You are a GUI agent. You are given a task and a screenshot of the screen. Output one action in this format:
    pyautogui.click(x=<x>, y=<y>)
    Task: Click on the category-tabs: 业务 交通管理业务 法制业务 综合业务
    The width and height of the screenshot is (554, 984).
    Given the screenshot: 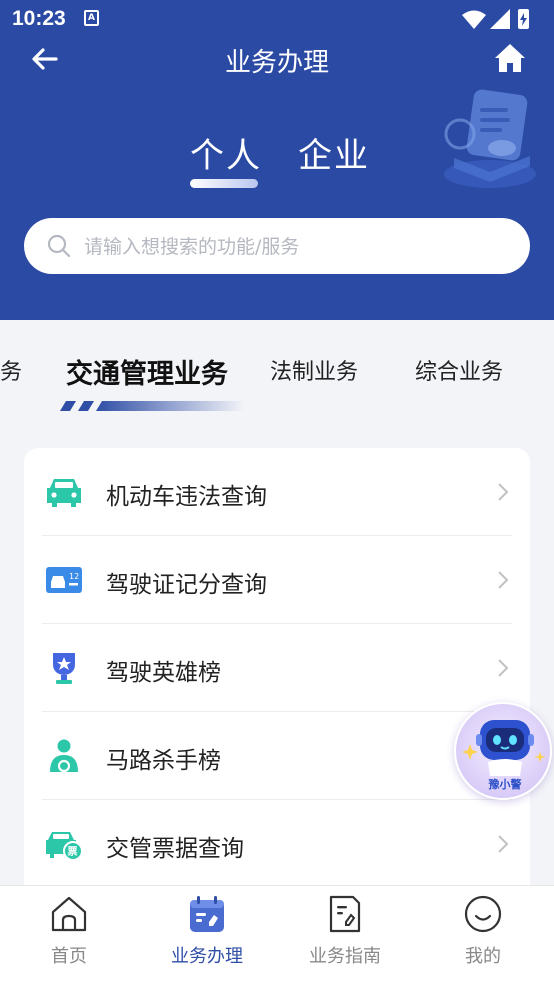 What is the action you would take?
    pyautogui.click(x=277, y=375)
    